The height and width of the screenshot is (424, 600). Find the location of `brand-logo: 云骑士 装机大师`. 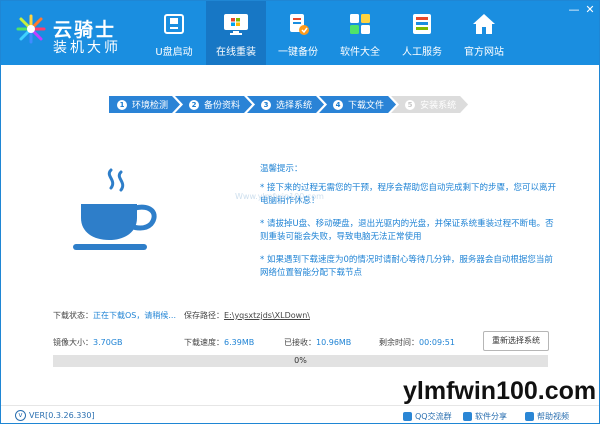

brand-logo: 云骑士 装机大师 is located at coordinates (87, 33).